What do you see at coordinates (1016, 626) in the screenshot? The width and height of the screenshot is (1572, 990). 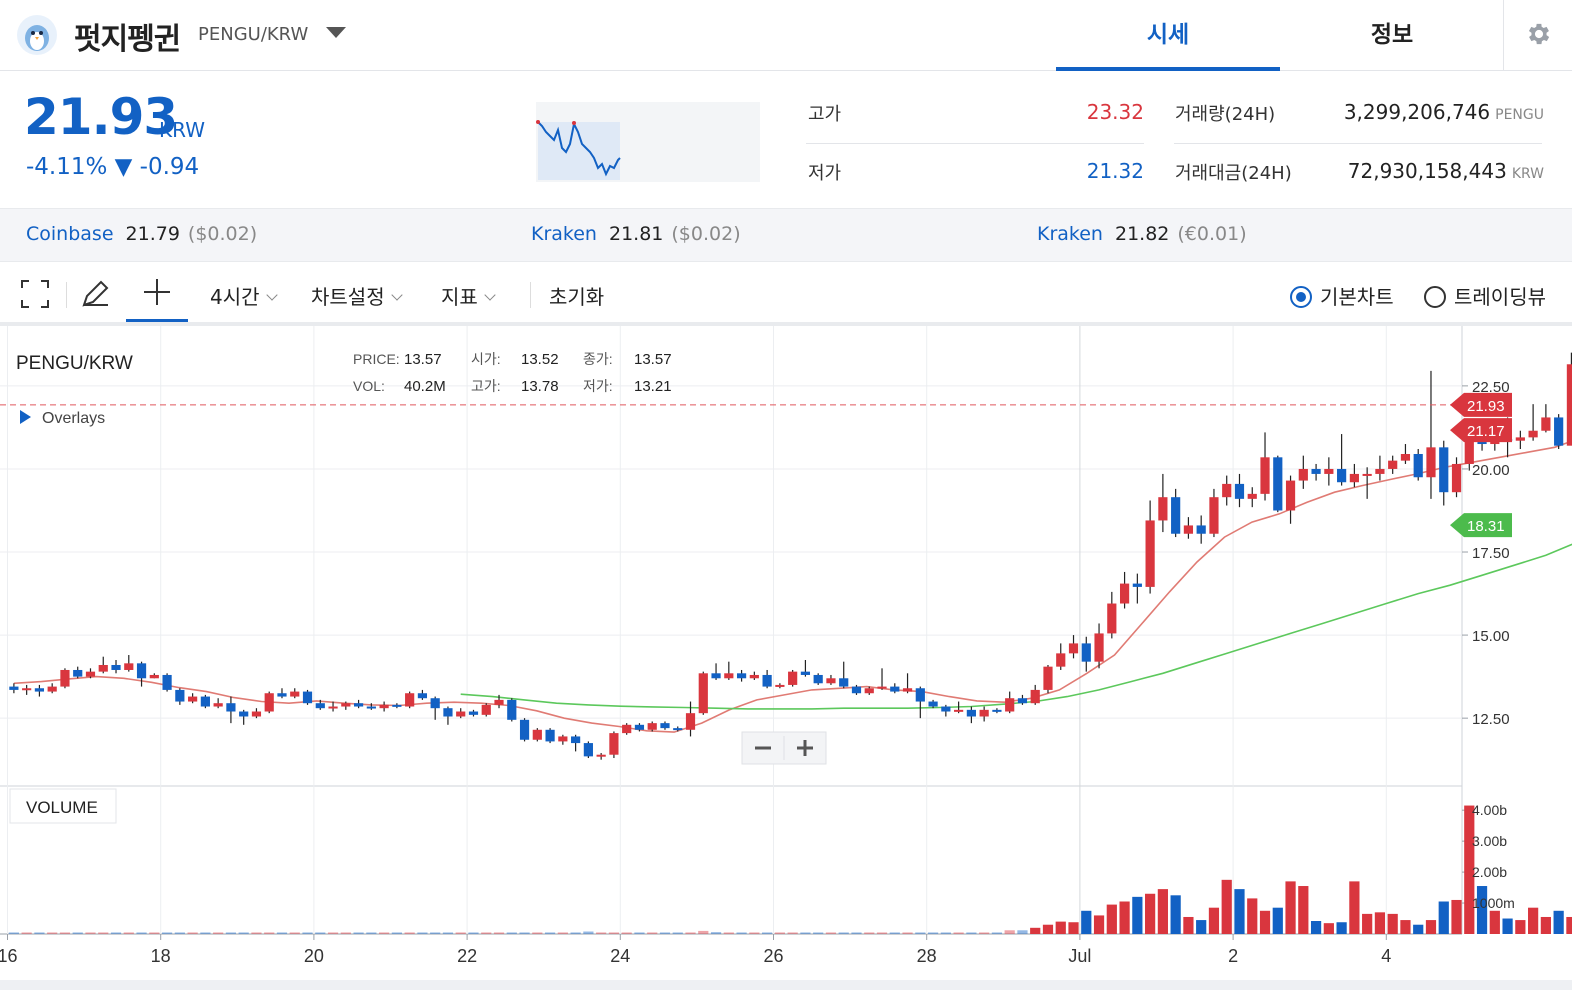 I see `ma-long-line` at bounding box center [1016, 626].